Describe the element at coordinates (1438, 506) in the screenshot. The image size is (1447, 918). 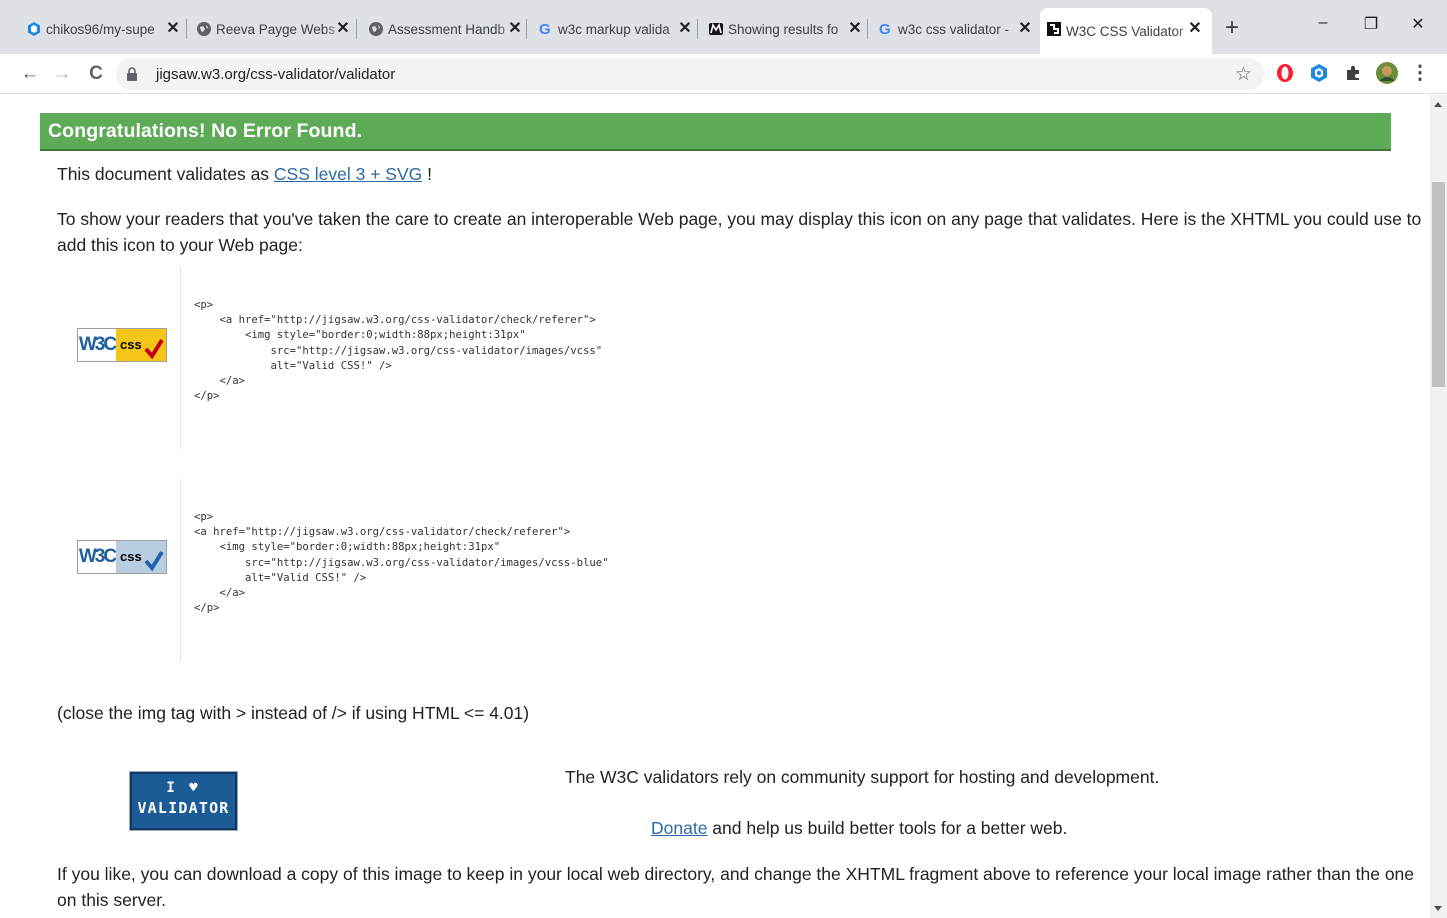
I see `vertical-scrollbar` at that location.